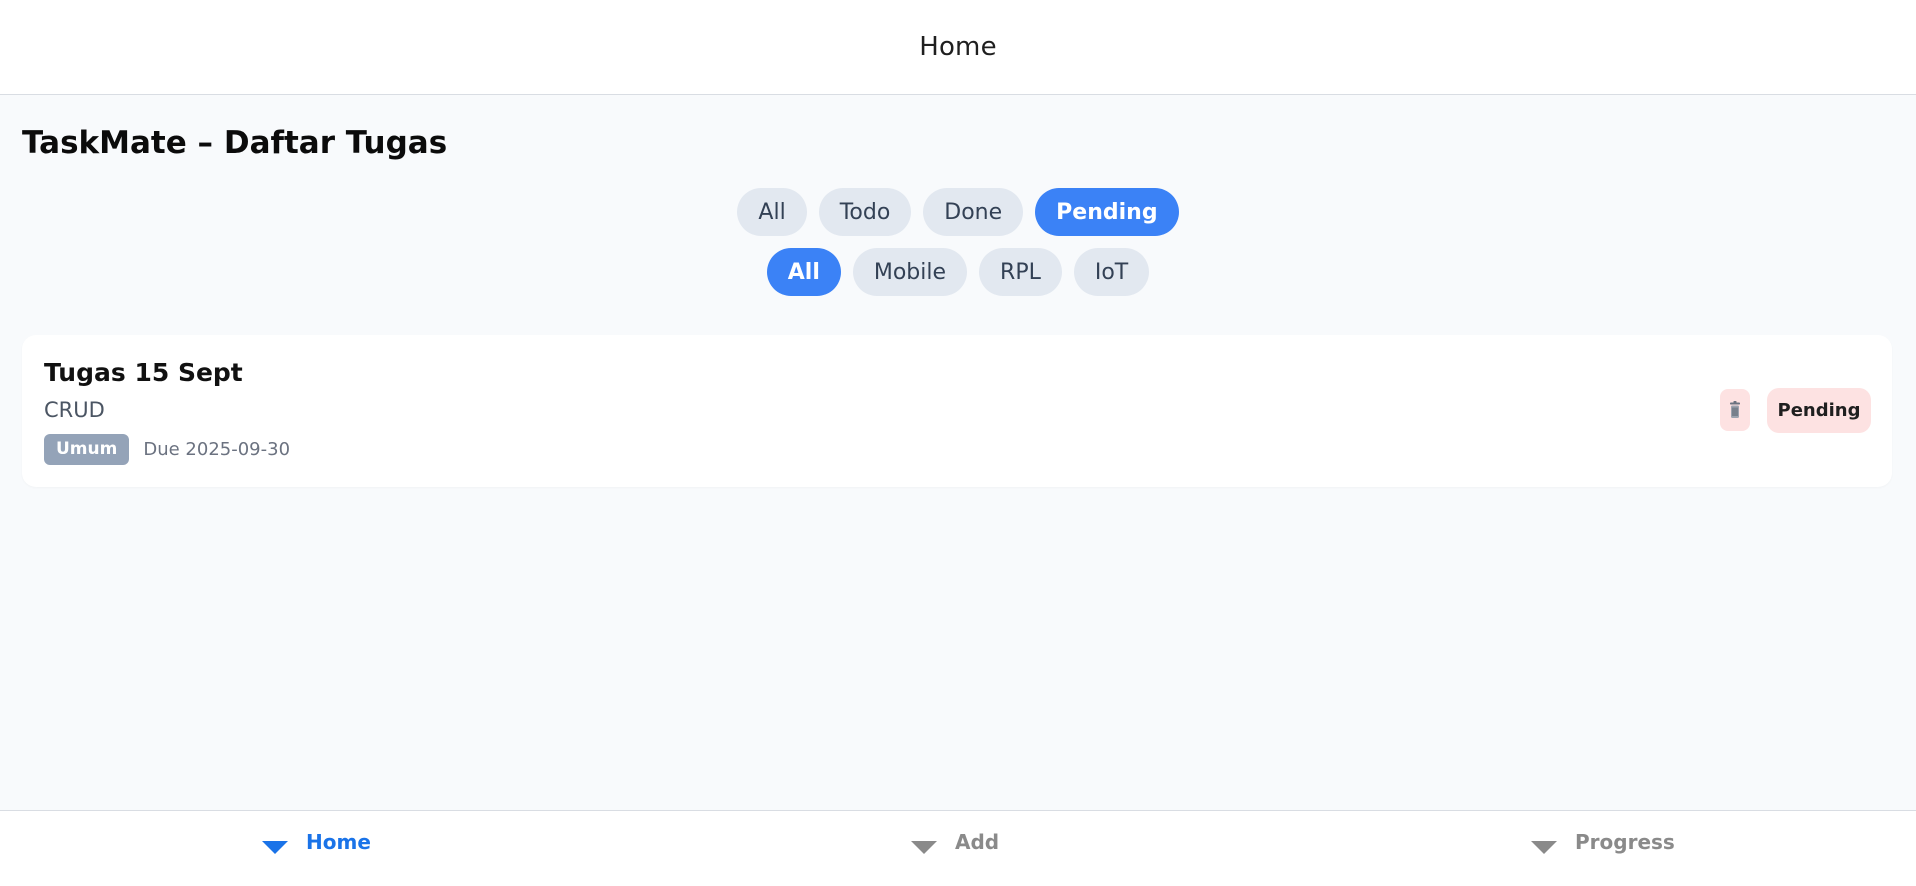 The height and width of the screenshot is (886, 1916). I want to click on category-tag: Umum, so click(87, 449).